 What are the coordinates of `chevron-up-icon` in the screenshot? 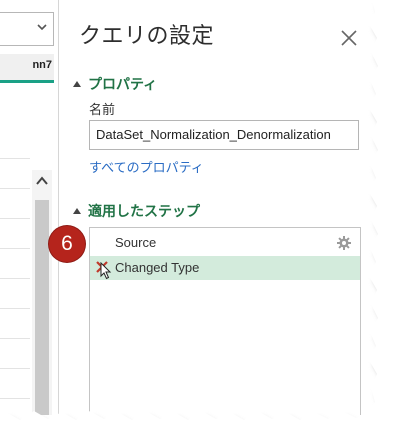 It's located at (42, 181).